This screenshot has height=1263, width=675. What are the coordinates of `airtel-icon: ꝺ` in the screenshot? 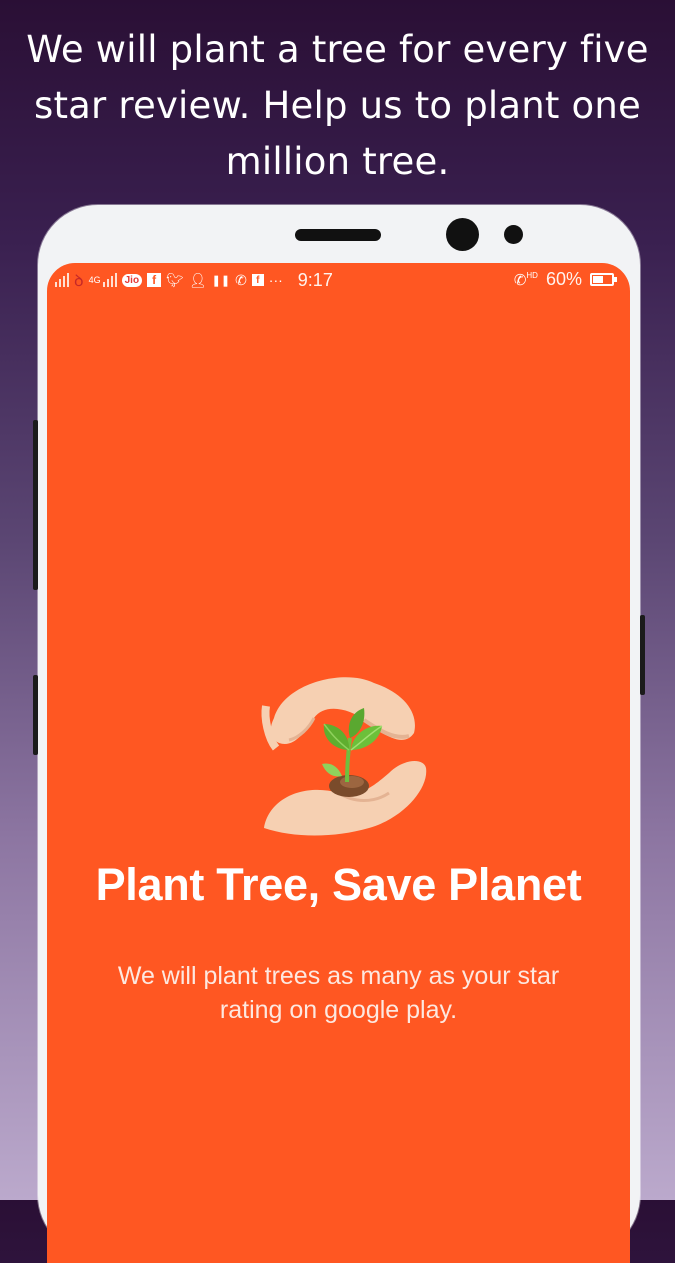 It's located at (79, 281).